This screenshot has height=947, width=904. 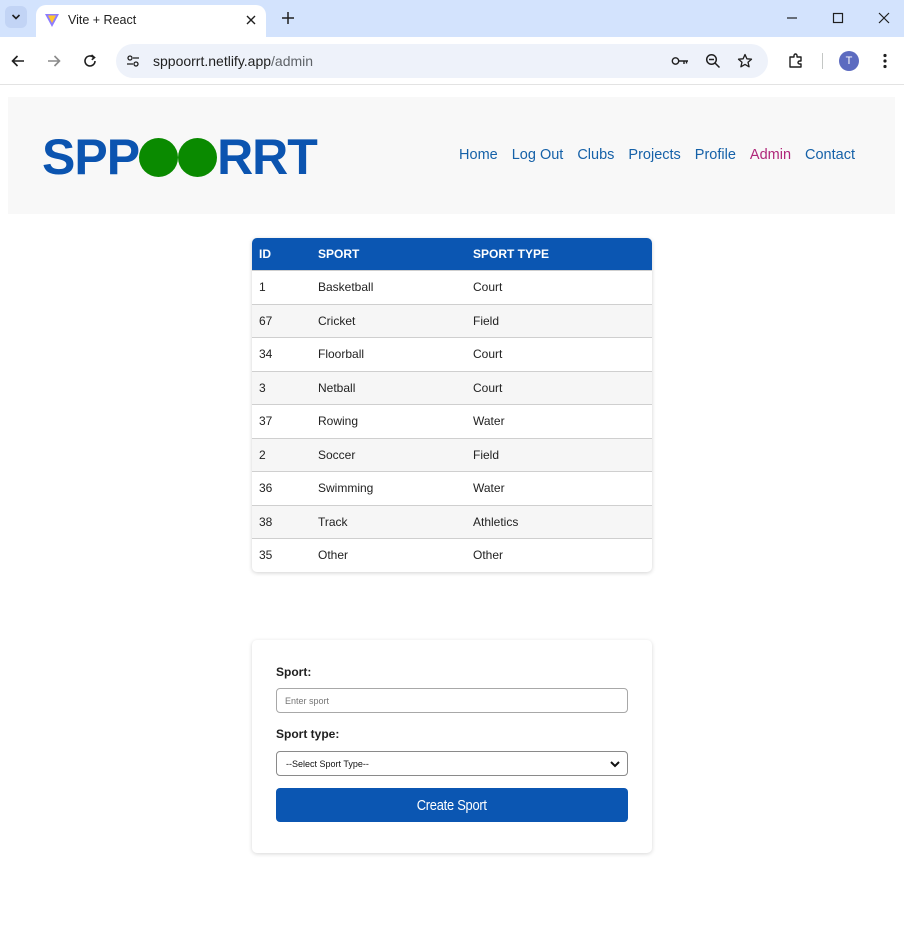 I want to click on table-row: 3 Netball Court, so click(x=452, y=387).